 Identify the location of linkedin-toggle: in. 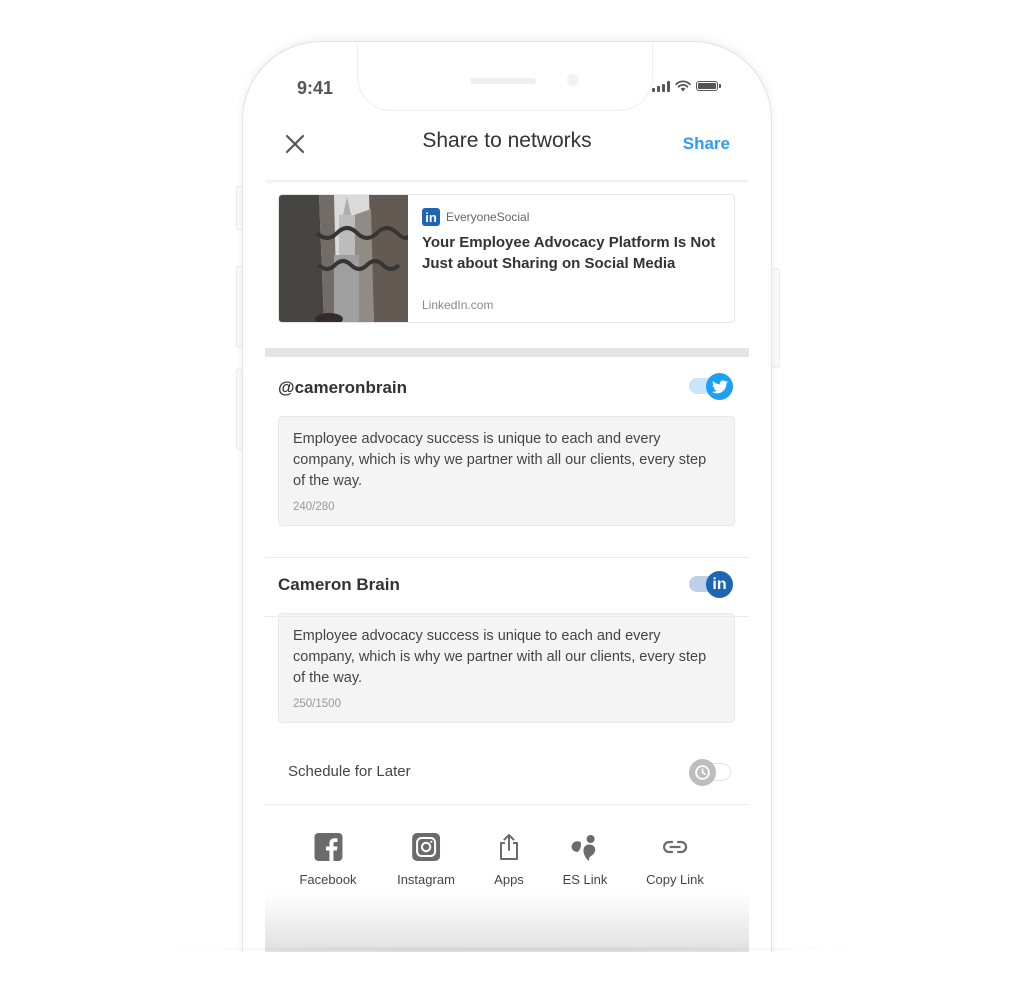
(711, 584).